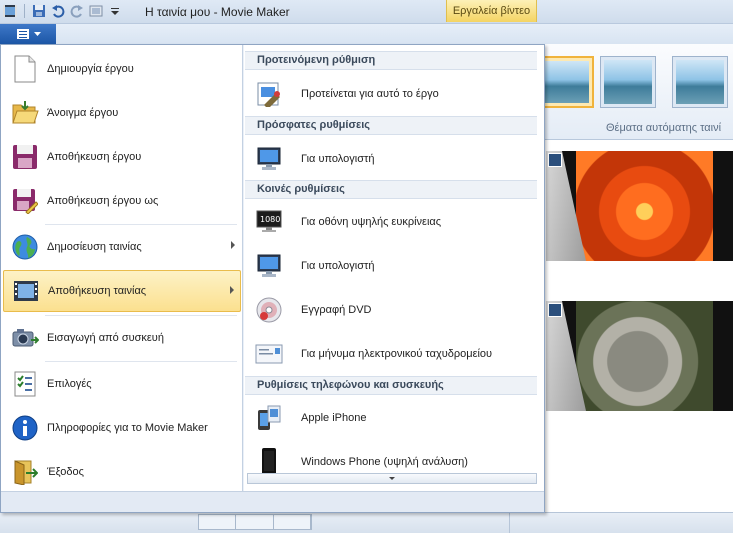 The image size is (733, 533). Describe the element at coordinates (25, 247) in the screenshot. I see `globe-icon` at that location.